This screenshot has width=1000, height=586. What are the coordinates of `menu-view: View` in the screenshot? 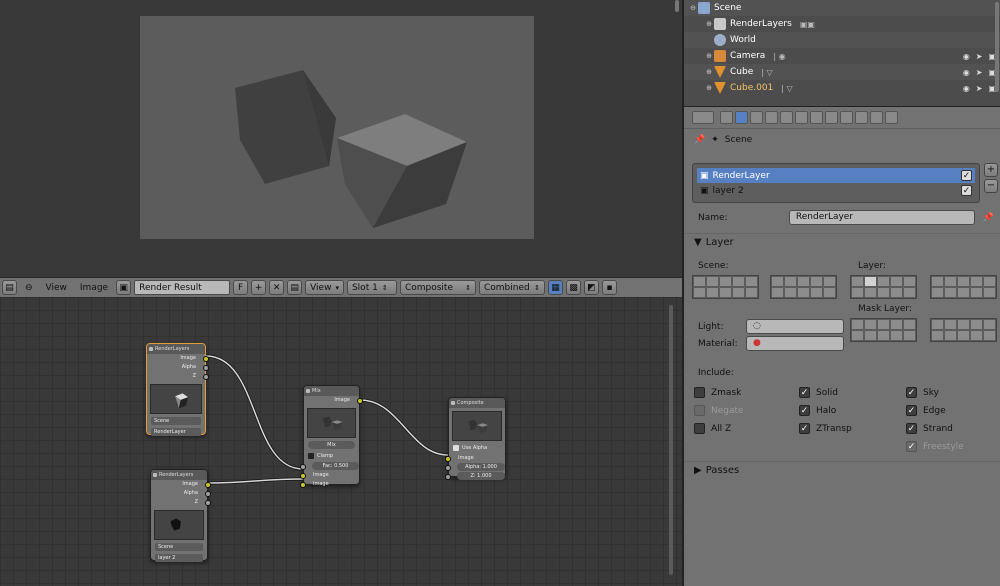 It's located at (56, 288).